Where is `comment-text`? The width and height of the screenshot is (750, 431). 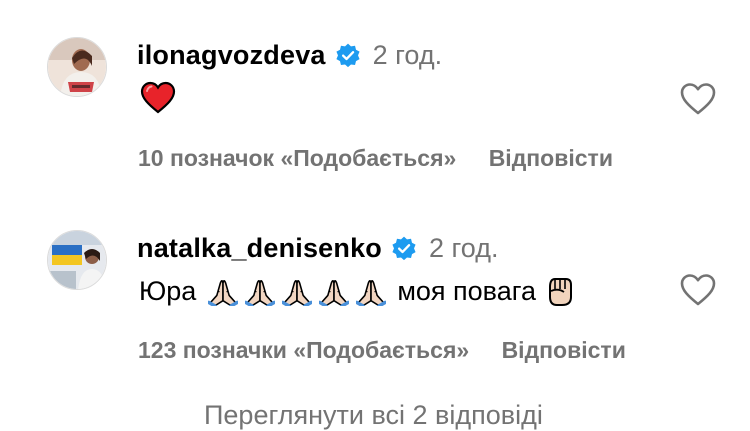
comment-text is located at coordinates (158, 98).